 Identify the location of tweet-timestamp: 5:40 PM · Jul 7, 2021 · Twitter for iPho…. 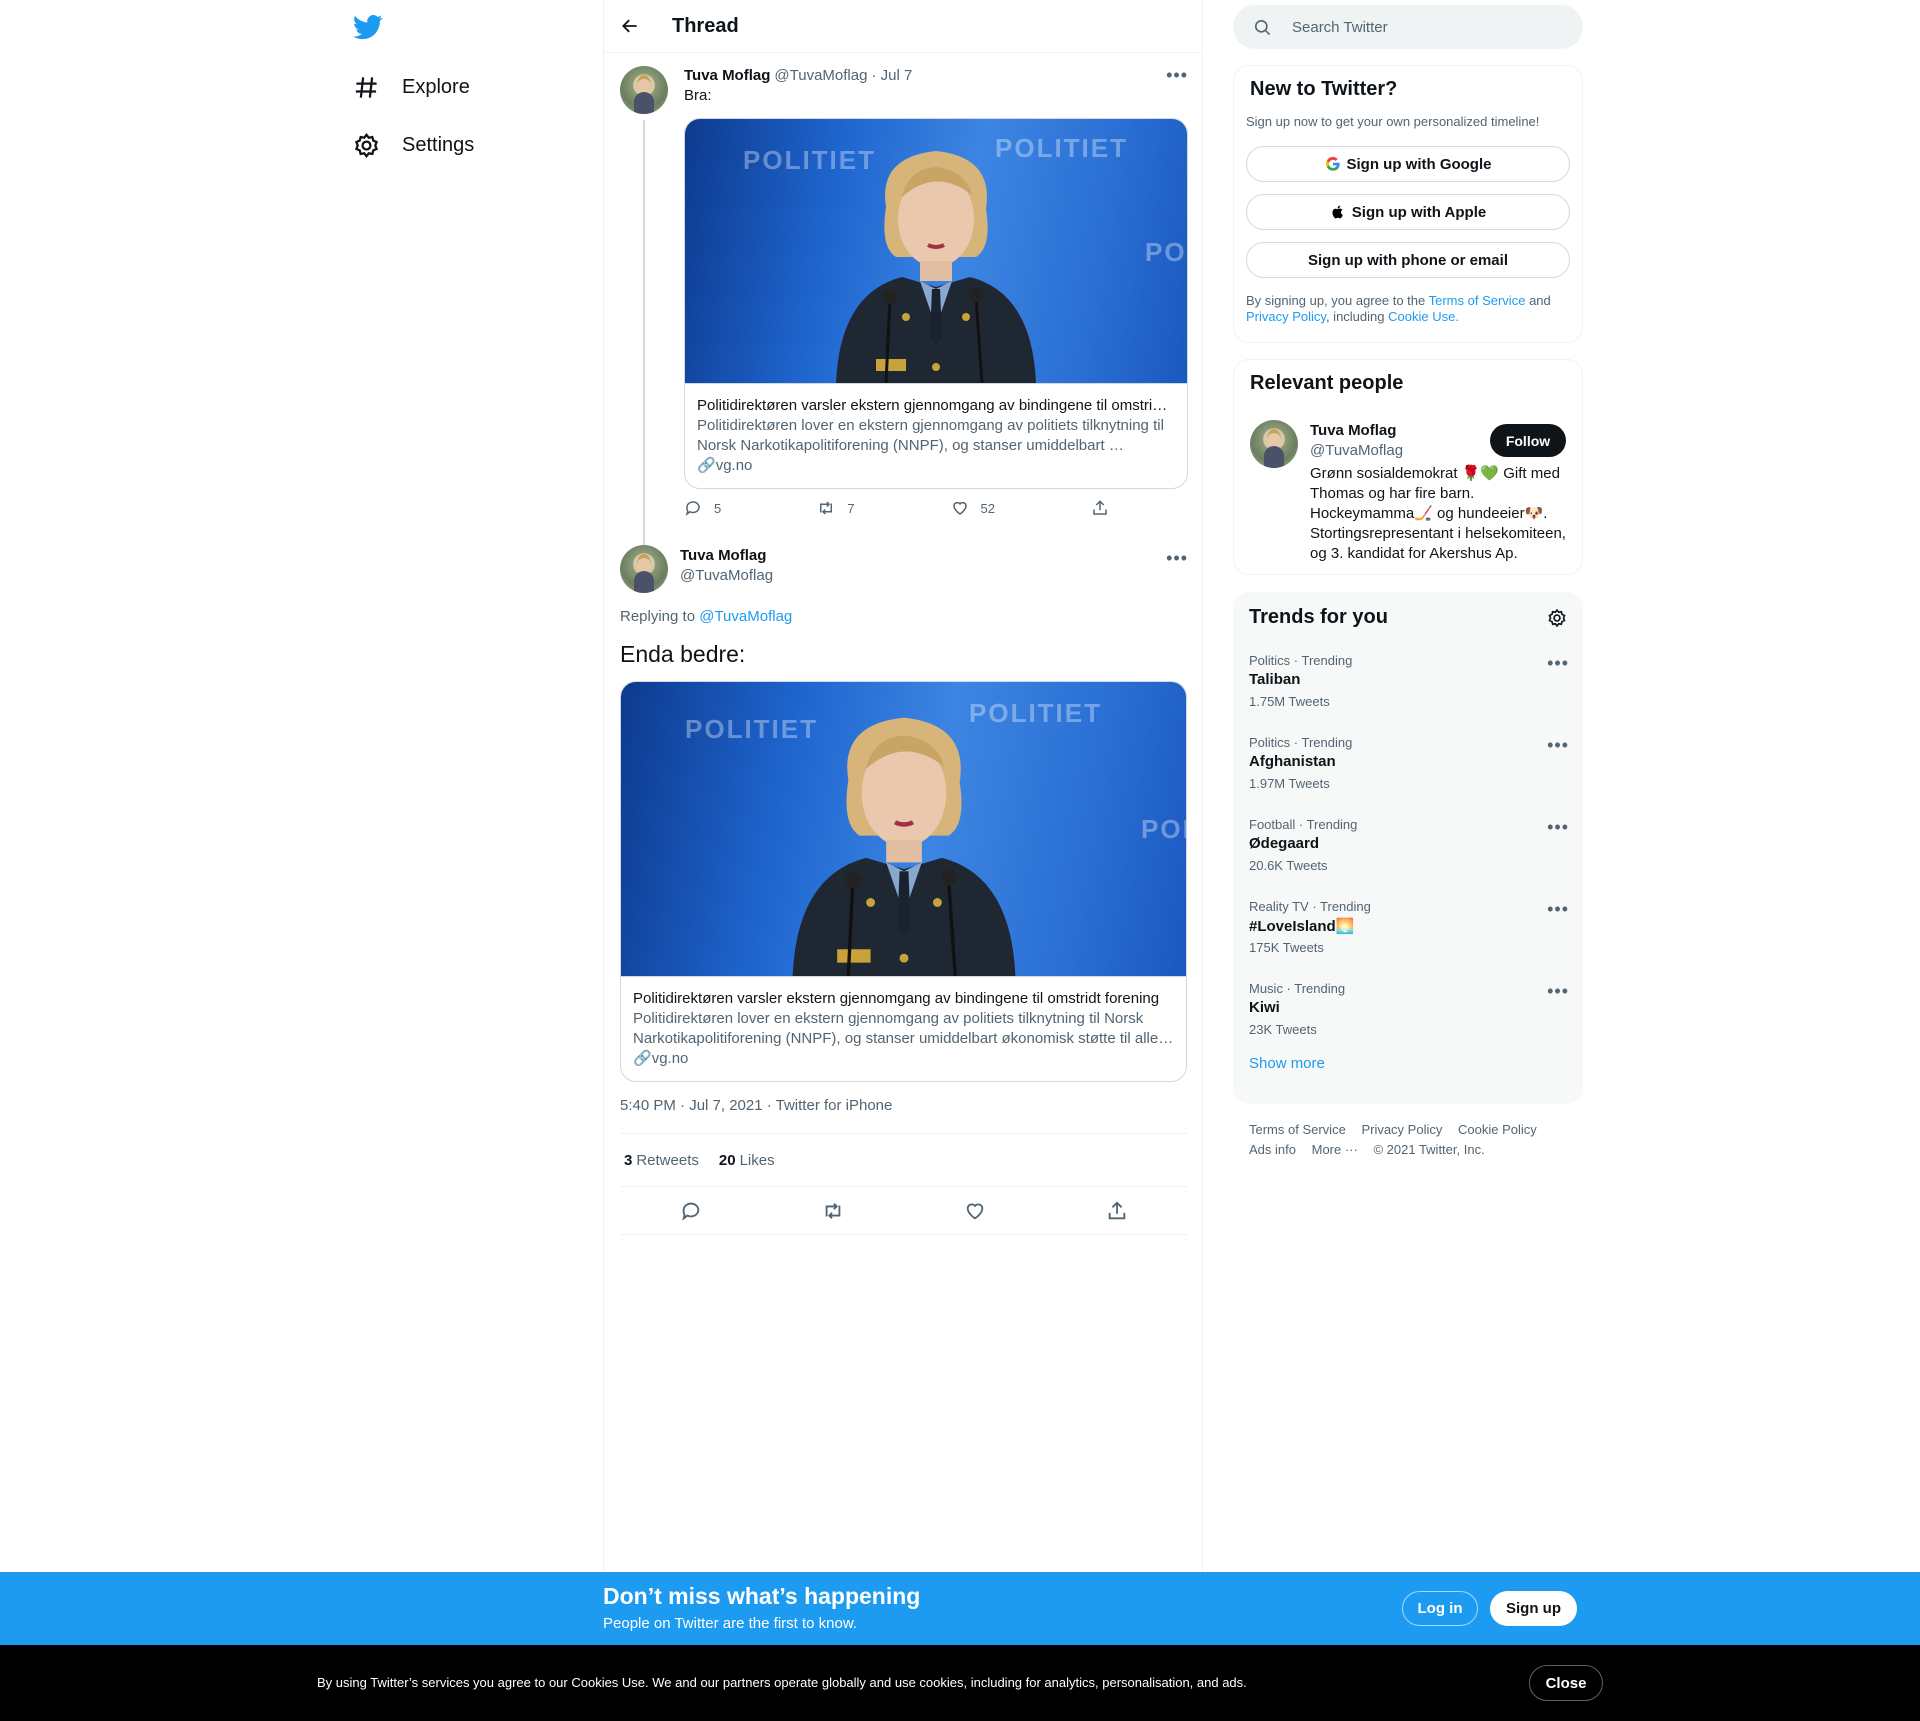
(756, 1105).